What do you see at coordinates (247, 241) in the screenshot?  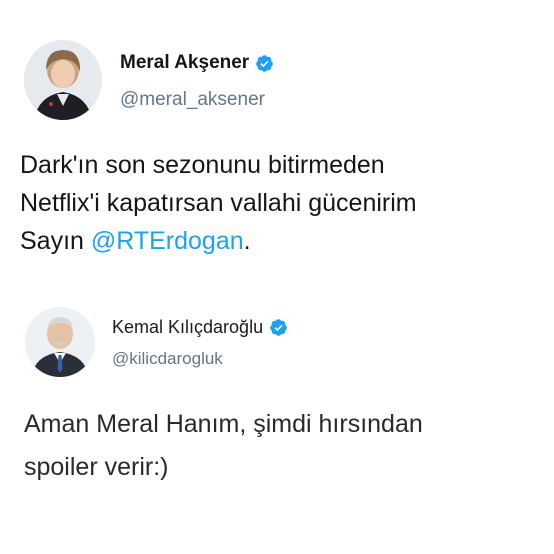 I see `tweet-text-suffix: .` at bounding box center [247, 241].